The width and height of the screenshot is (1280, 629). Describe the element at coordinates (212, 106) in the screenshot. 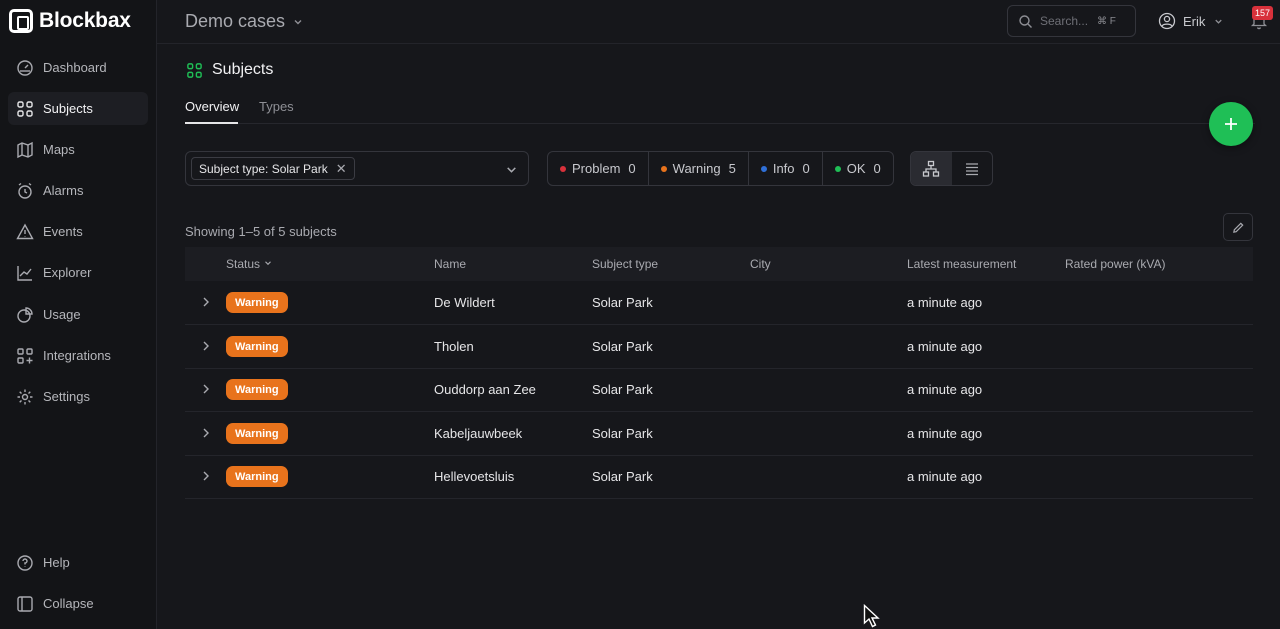

I see `tab-overview: Overview` at that location.